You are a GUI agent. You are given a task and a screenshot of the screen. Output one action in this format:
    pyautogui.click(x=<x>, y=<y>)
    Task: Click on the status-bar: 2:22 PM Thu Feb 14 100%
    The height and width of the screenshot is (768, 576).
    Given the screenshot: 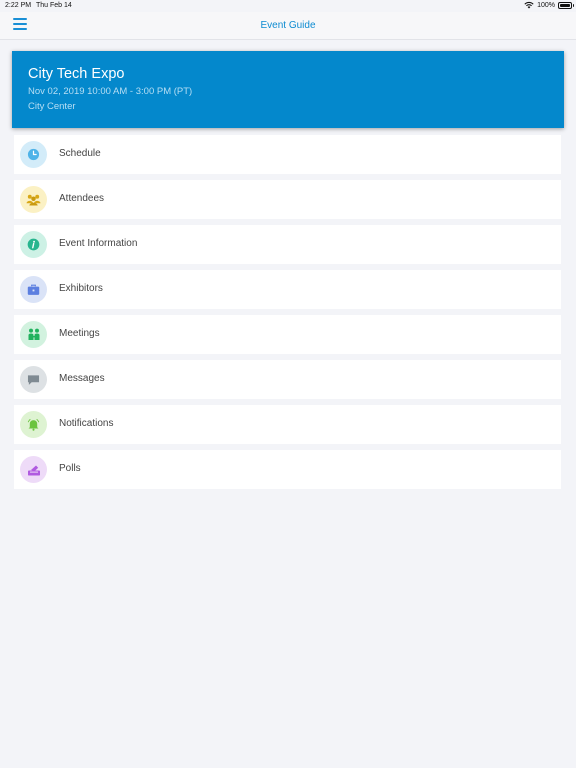 What is the action you would take?
    pyautogui.click(x=288, y=6)
    